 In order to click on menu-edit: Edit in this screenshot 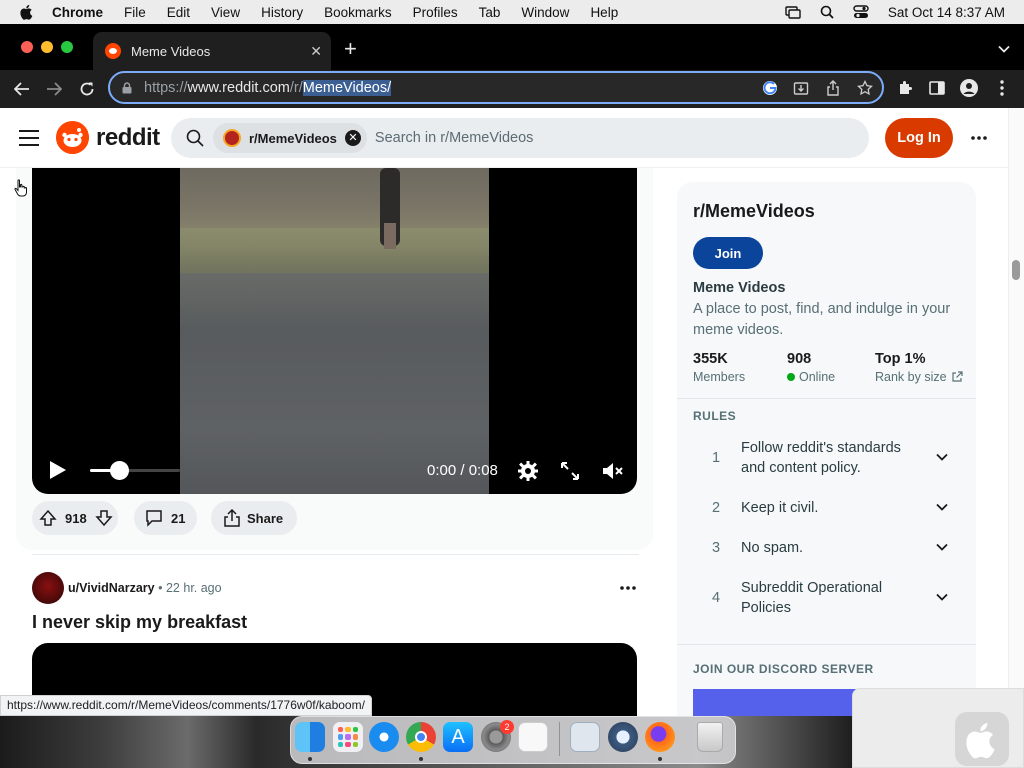, I will do `click(178, 12)`.